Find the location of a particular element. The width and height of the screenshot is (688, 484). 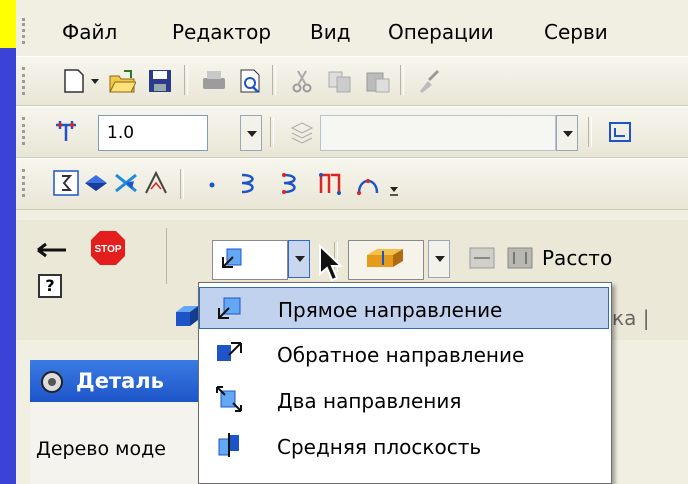

properties-tab-fragment: ка | is located at coordinates (631, 318).